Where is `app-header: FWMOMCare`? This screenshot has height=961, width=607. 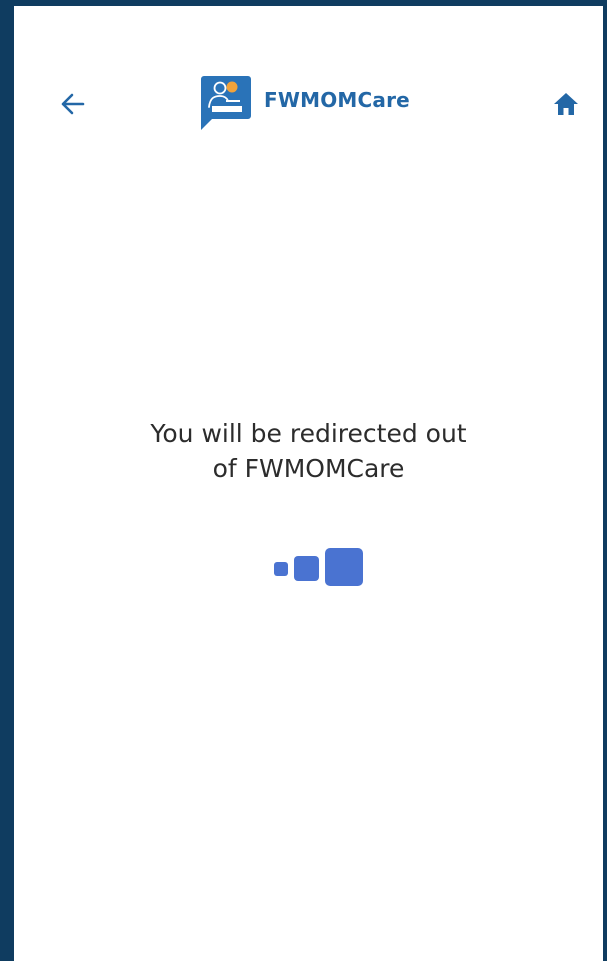
app-header: FWMOMCare is located at coordinates (308, 104).